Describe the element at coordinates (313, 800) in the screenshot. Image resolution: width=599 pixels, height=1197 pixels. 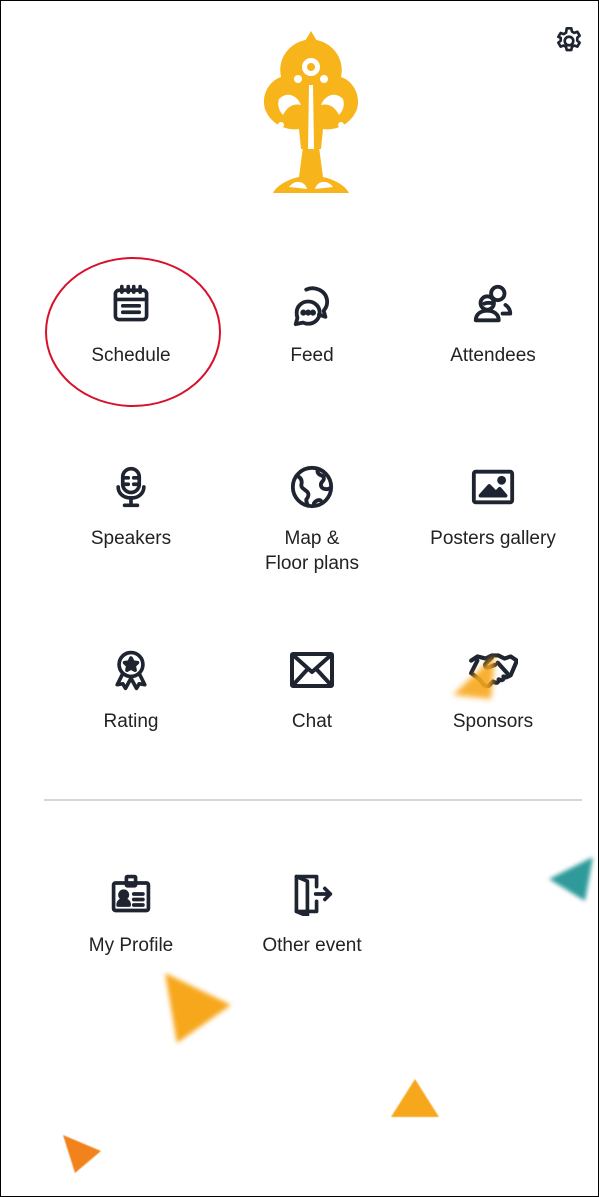
I see `section-divider` at that location.